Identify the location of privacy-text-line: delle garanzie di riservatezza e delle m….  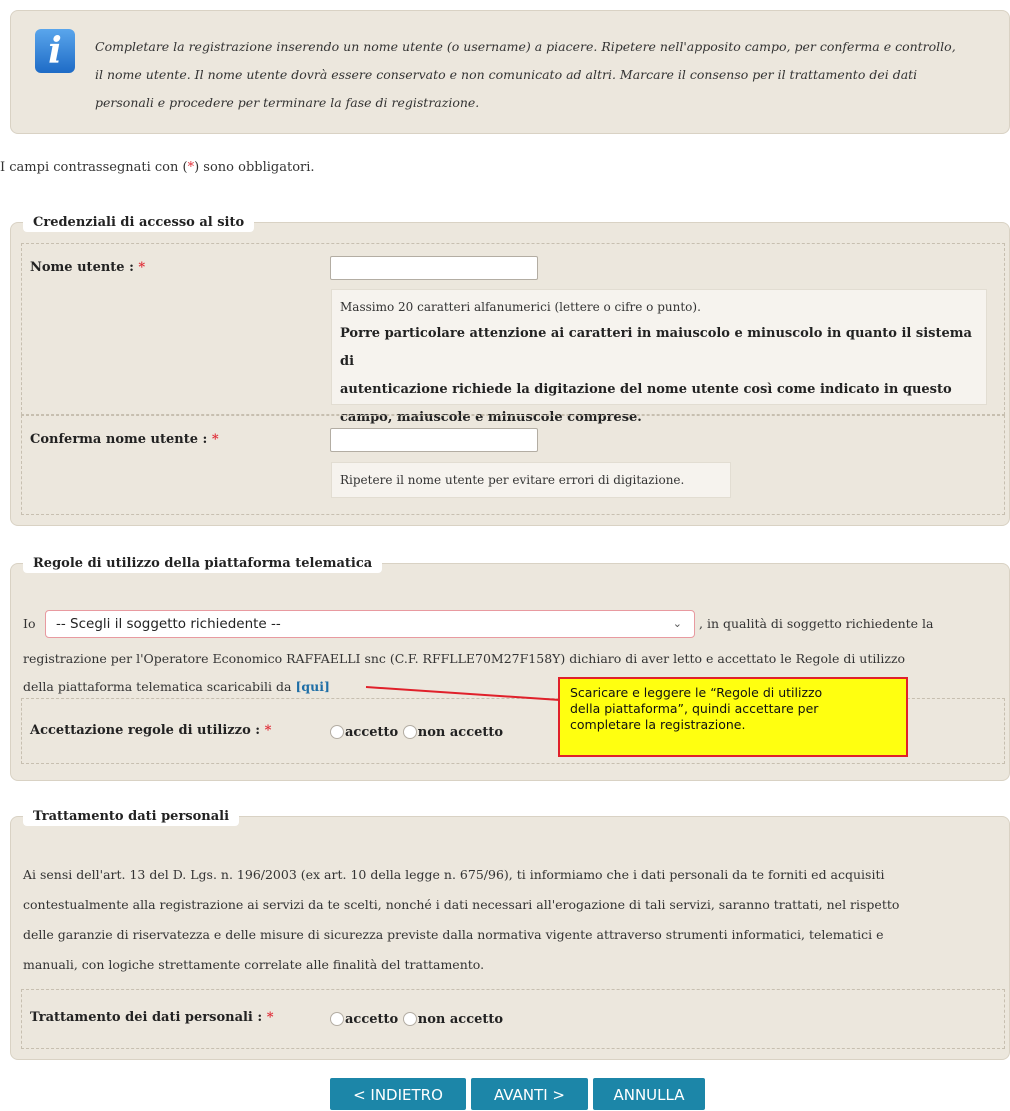
(453, 934).